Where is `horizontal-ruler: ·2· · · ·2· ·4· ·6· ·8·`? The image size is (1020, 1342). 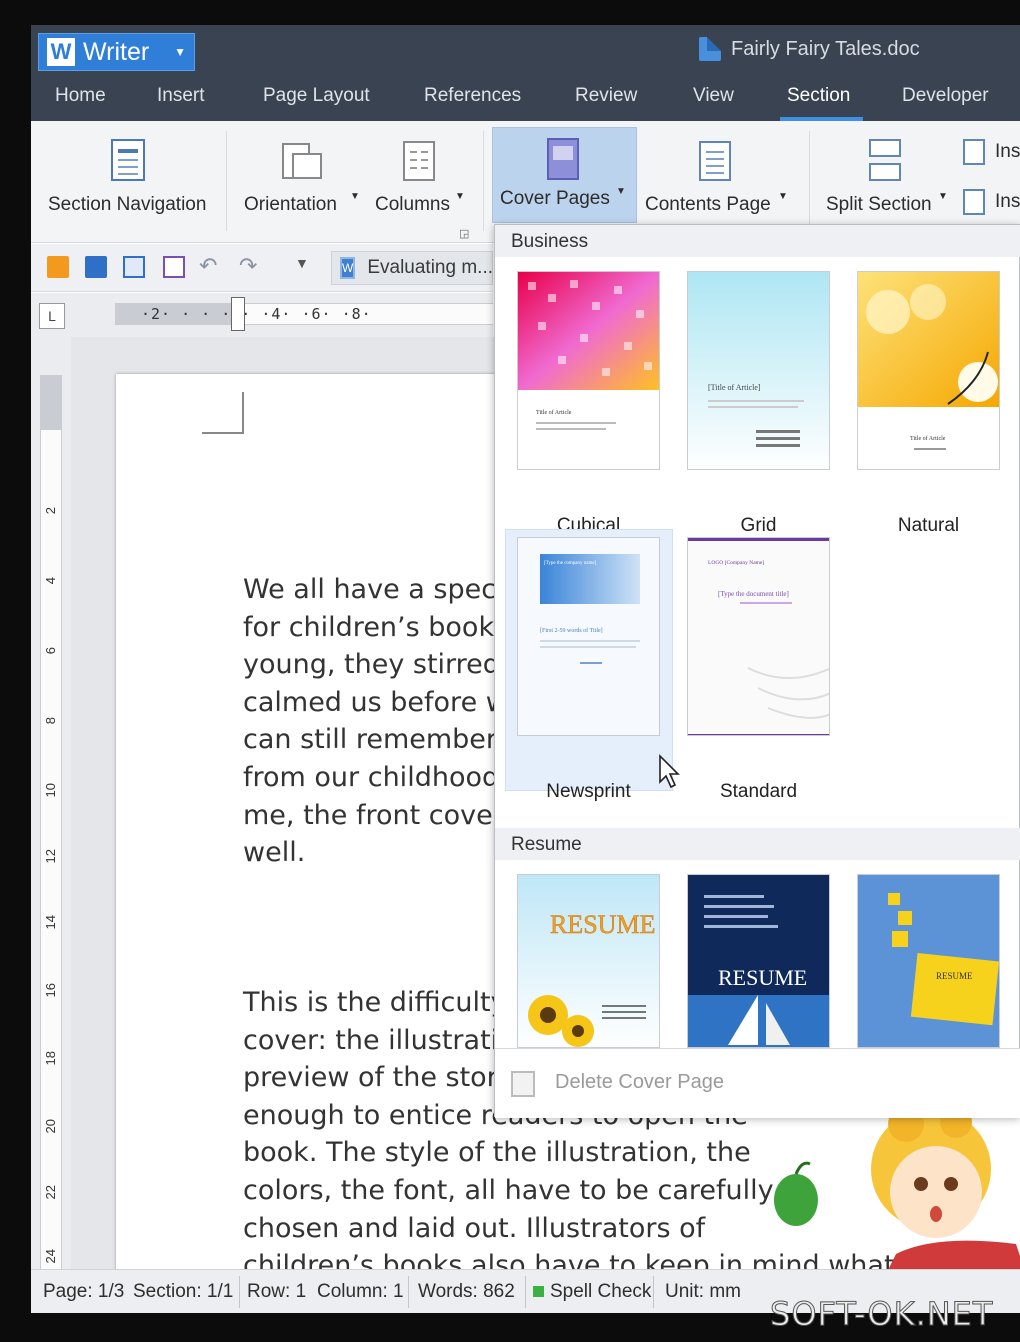 horizontal-ruler: ·2· · · ·2· ·4· ·6· ·8· is located at coordinates (262, 315).